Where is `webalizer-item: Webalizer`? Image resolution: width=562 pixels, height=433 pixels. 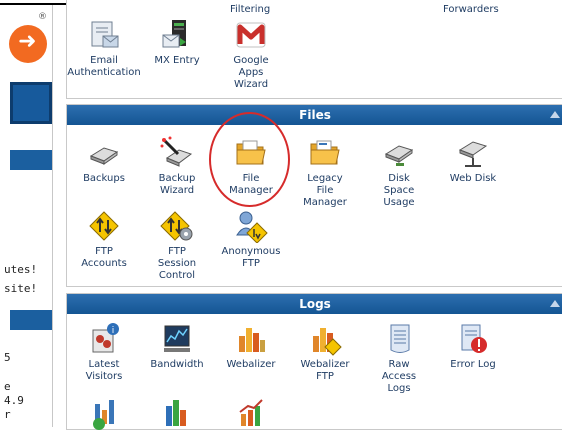
webalizer-item: Webalizer is located at coordinates (251, 346).